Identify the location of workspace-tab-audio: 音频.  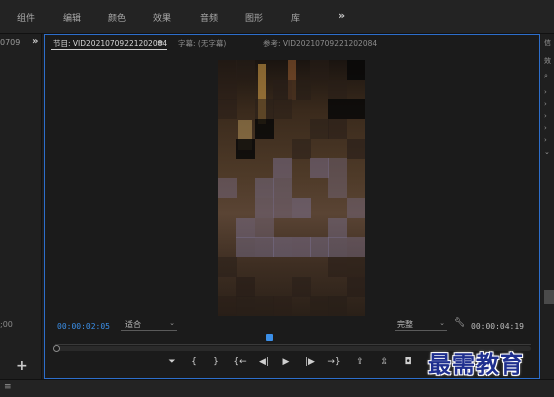
(209, 17).